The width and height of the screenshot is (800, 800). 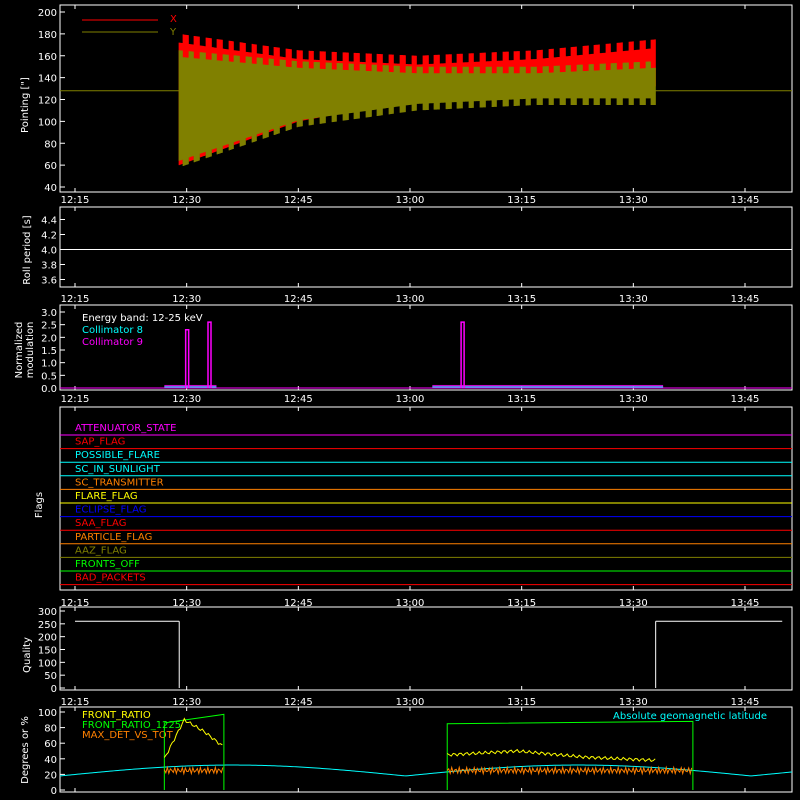 What do you see at coordinates (173, 32) in the screenshot?
I see `legend-y: Y` at bounding box center [173, 32].